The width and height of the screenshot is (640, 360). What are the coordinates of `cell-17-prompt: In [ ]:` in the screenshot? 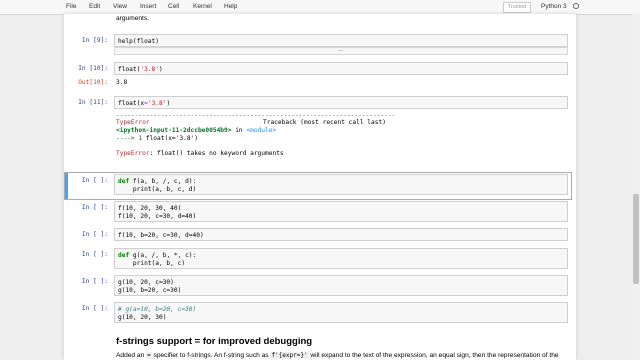 It's located at (94, 308).